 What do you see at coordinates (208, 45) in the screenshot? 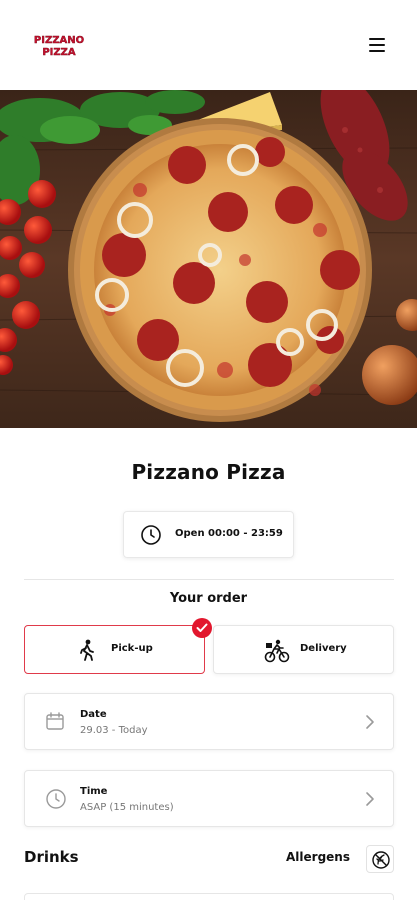
I see `app-header: PIZZANO PIZZA` at bounding box center [208, 45].